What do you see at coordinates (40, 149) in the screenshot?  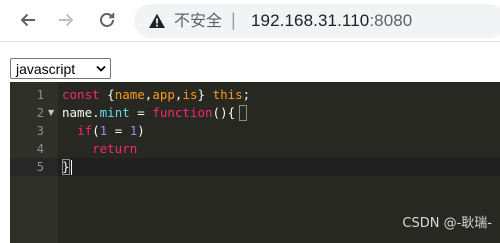 I see `line-number: 4` at bounding box center [40, 149].